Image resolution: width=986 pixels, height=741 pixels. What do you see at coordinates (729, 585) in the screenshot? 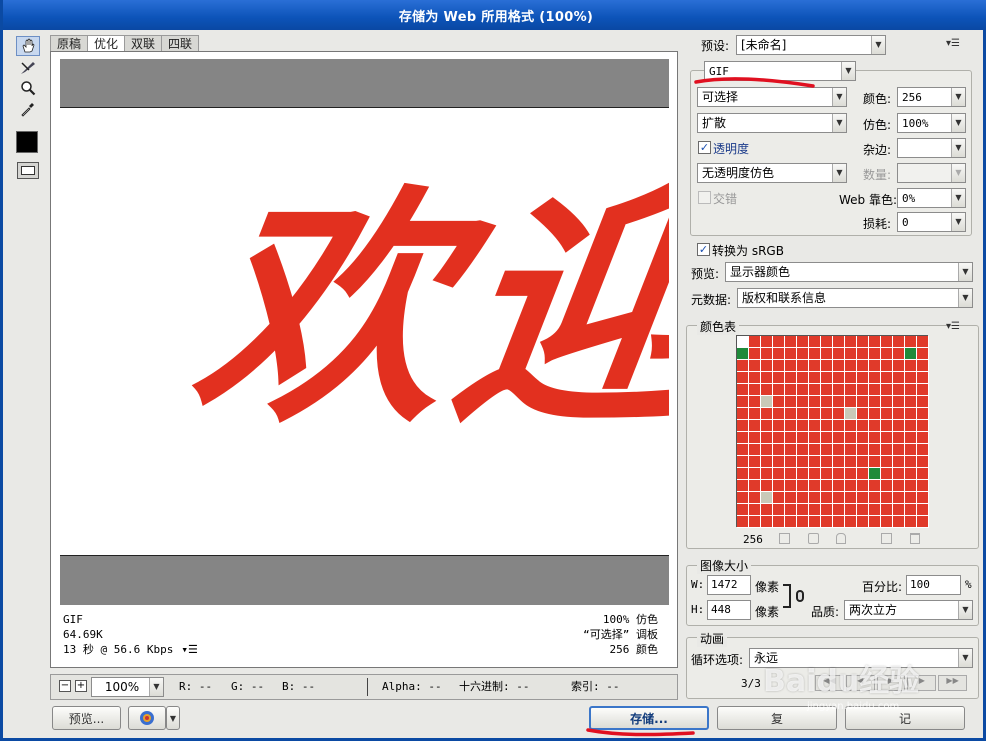
I see `width-input: 1472` at bounding box center [729, 585].